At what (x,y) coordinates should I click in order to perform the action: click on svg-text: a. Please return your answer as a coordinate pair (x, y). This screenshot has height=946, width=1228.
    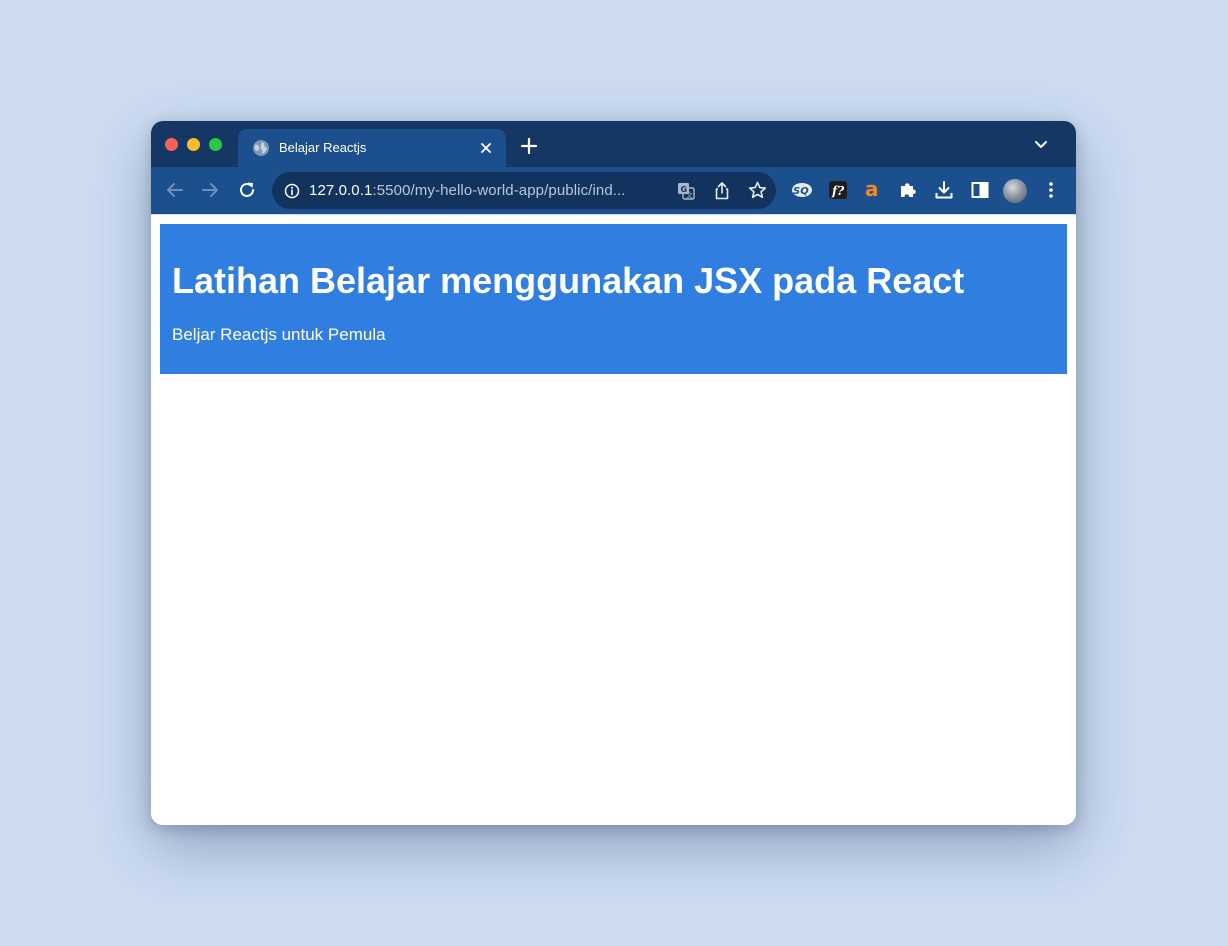
    Looking at the image, I should click on (872, 189).